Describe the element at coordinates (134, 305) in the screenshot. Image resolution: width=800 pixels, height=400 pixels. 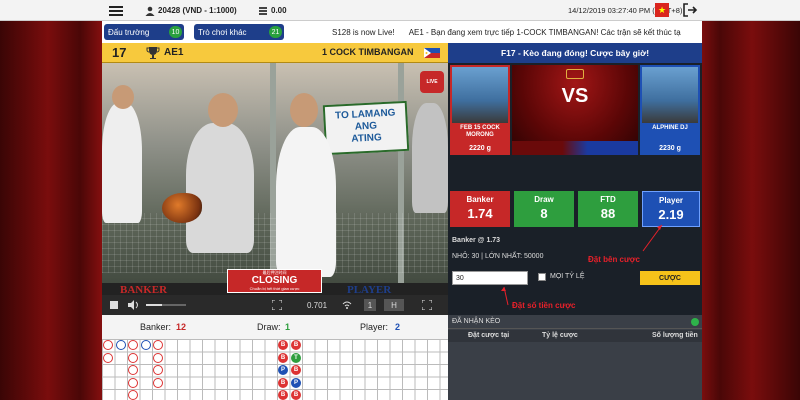
I see `volume-icon` at that location.